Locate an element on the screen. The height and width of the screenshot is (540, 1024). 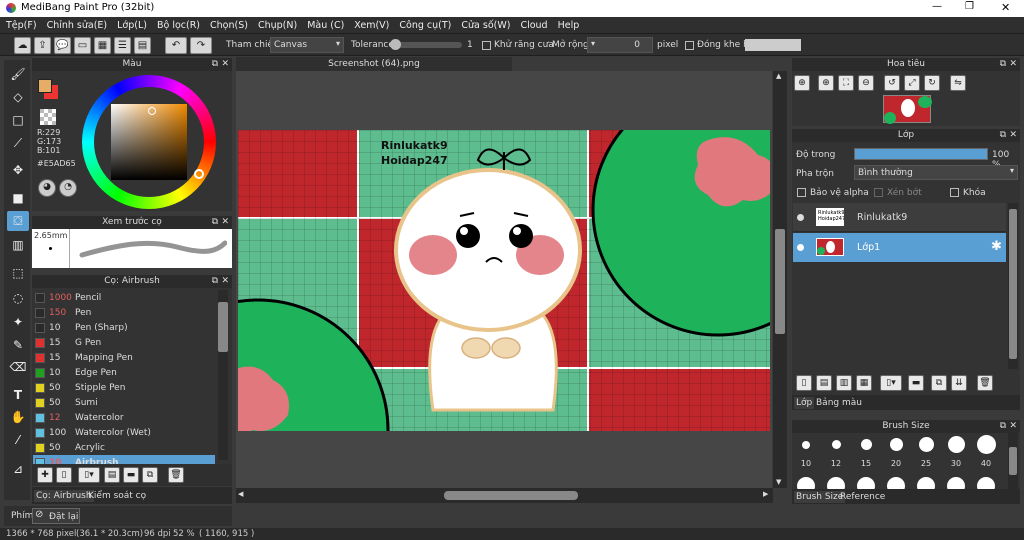
fit-icon: ⛶ is located at coordinates (846, 83).